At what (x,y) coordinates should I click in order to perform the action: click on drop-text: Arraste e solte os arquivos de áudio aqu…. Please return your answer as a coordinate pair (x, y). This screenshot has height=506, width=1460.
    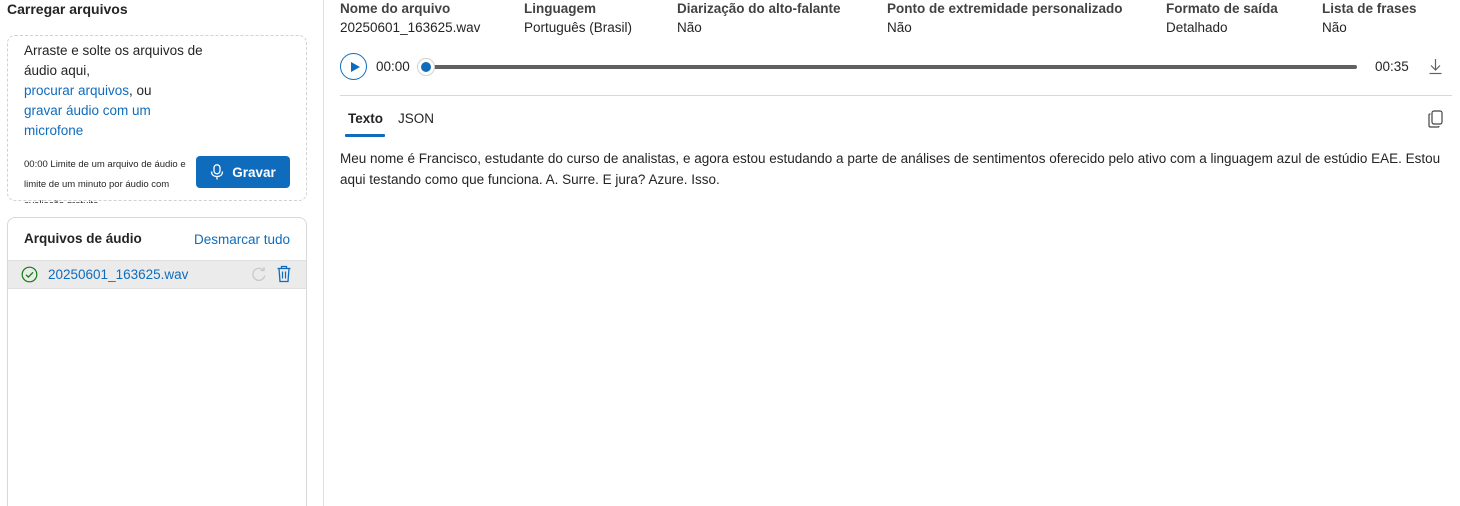
    Looking at the image, I should click on (114, 91).